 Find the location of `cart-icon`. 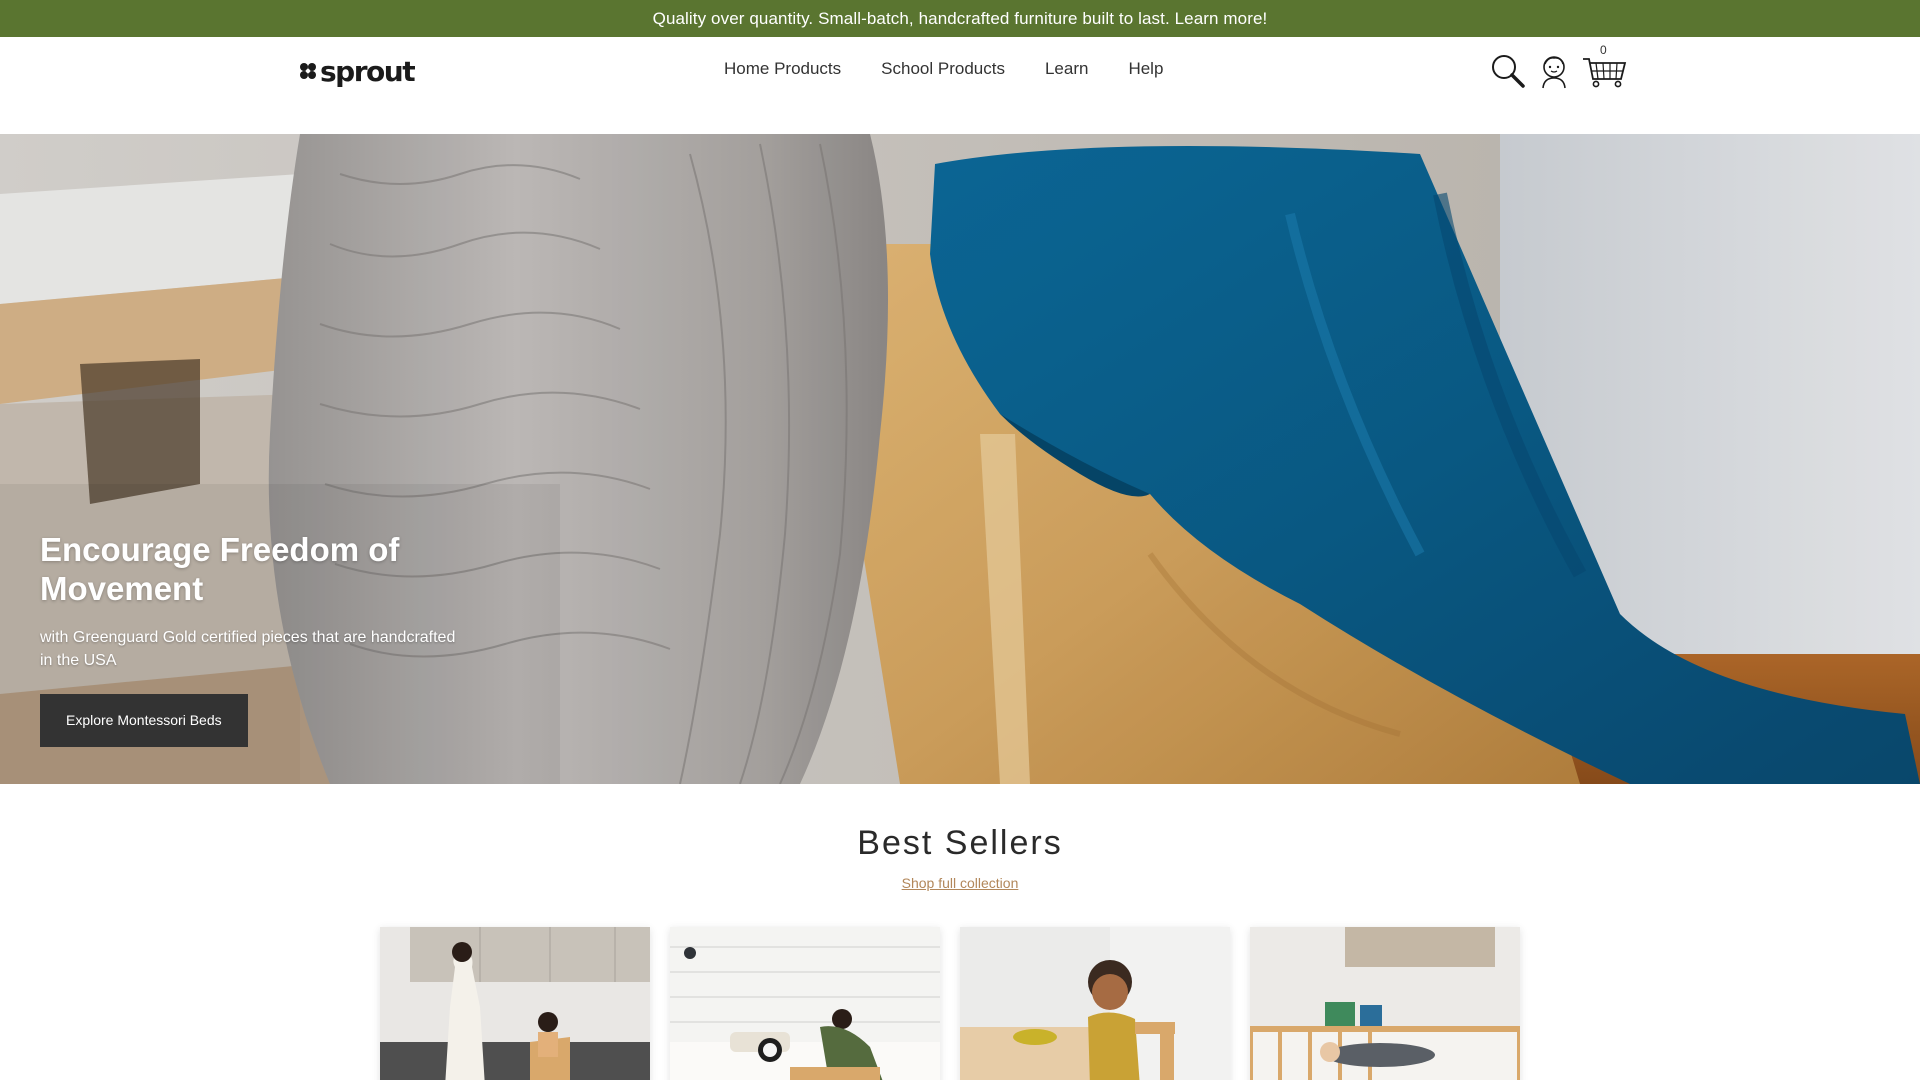

cart-icon is located at coordinates (1605, 73).